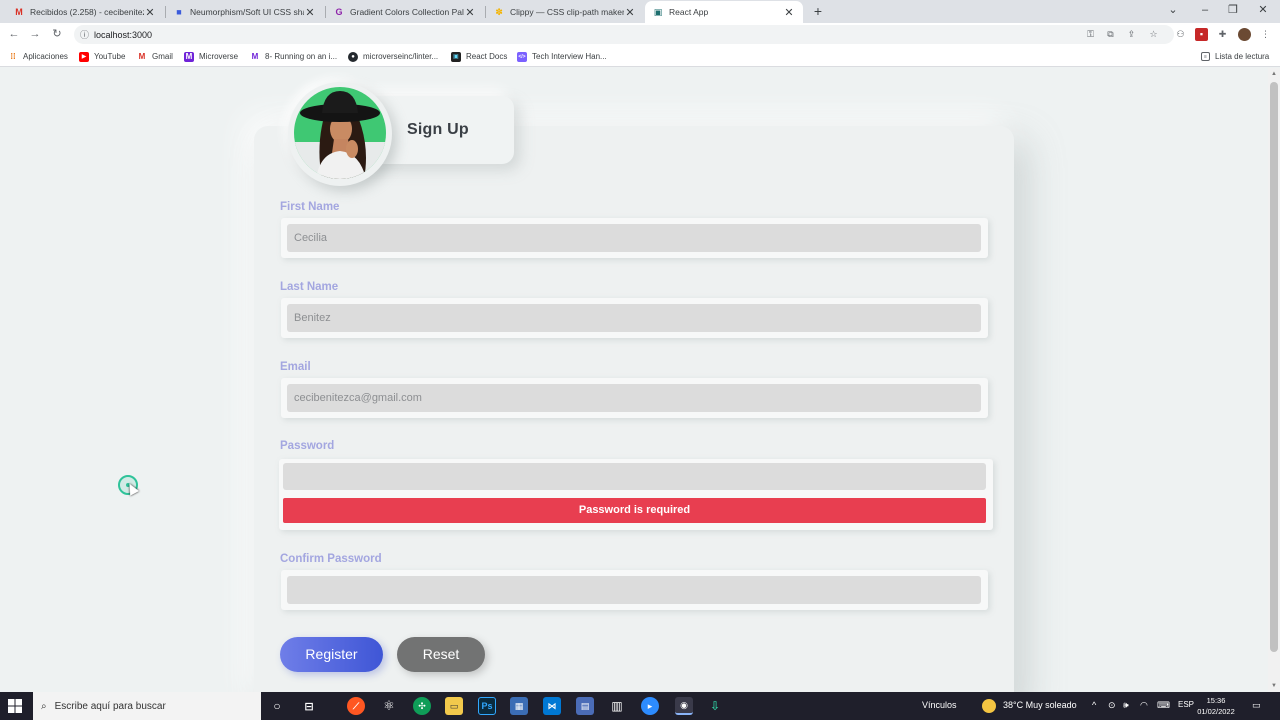 Image resolution: width=1280 pixels, height=720 pixels. I want to click on calculator-icon: ▦, so click(519, 706).